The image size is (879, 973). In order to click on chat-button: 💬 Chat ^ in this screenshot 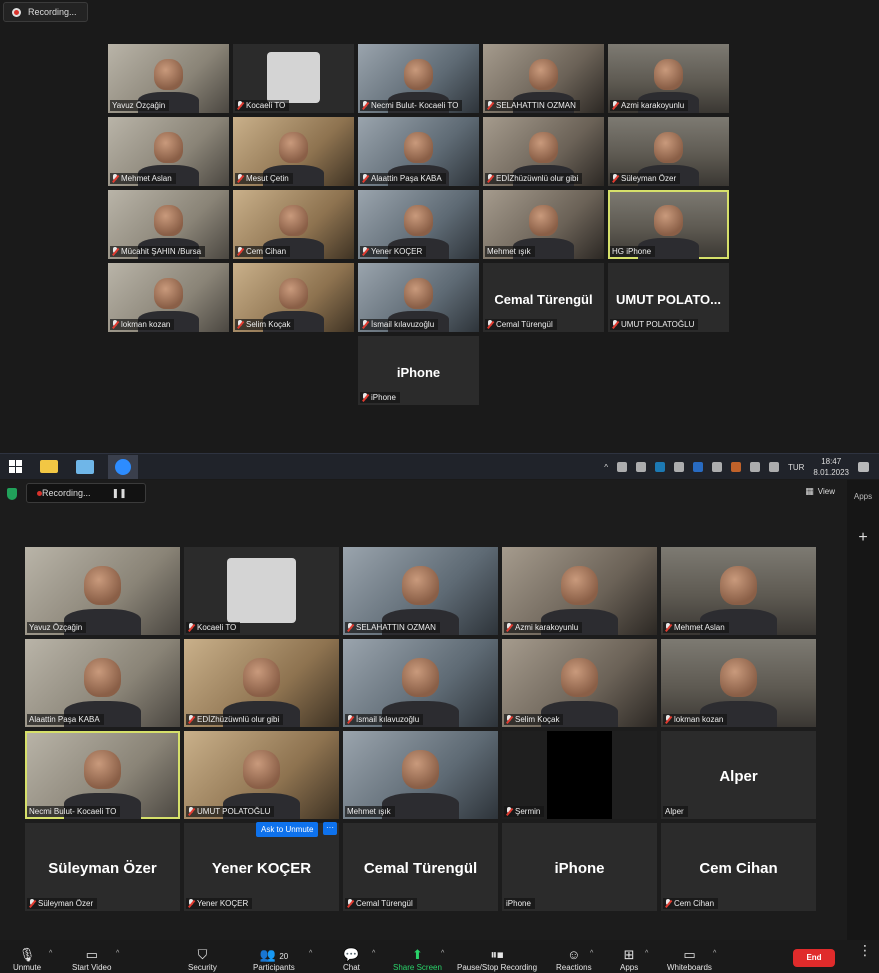, I will do `click(359, 959)`.